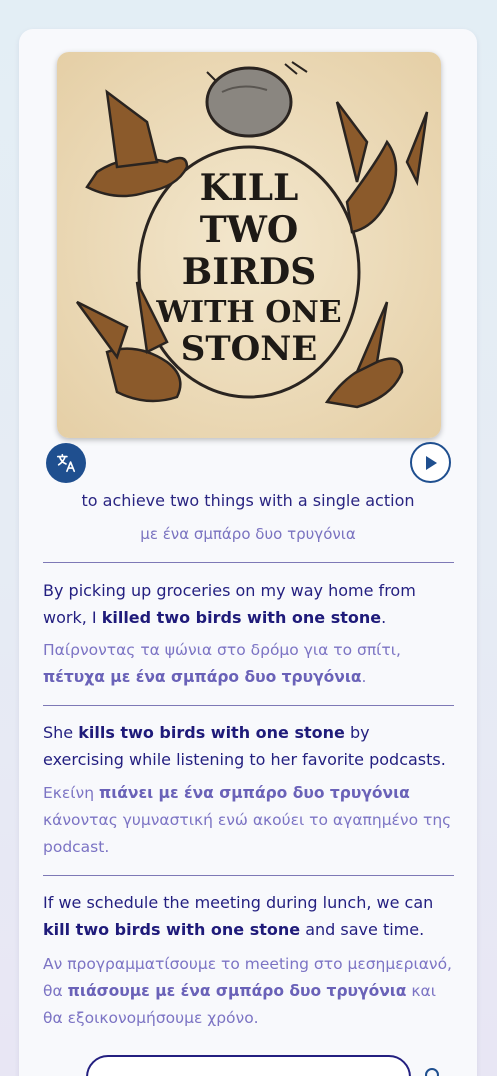 The width and height of the screenshot is (497, 1076). Describe the element at coordinates (432, 1072) in the screenshot. I see `info-icon` at that location.